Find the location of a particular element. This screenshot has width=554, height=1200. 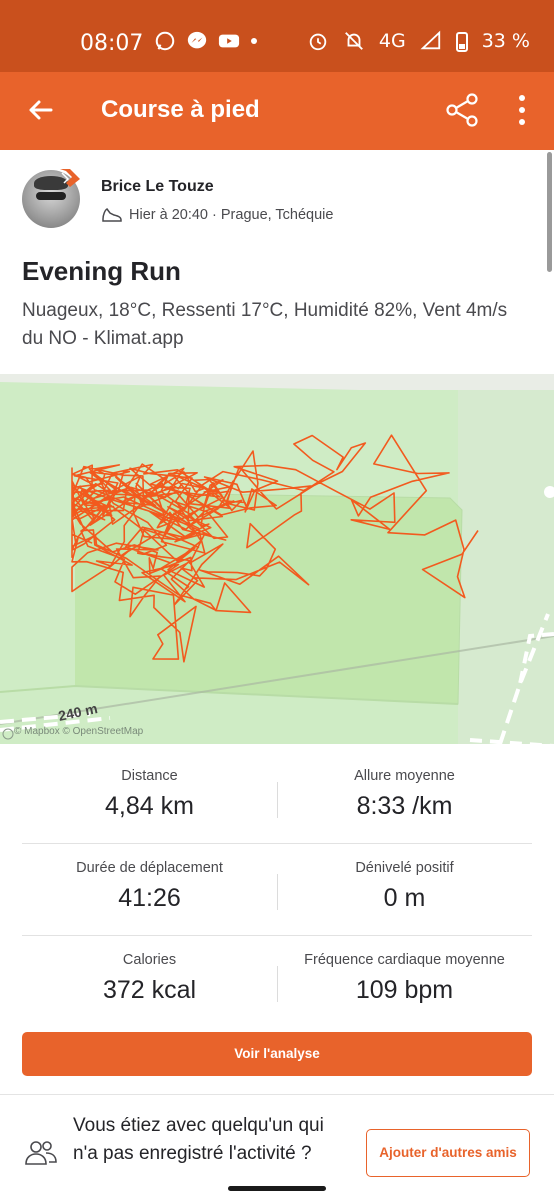

youtube-icon is located at coordinates (229, 41).